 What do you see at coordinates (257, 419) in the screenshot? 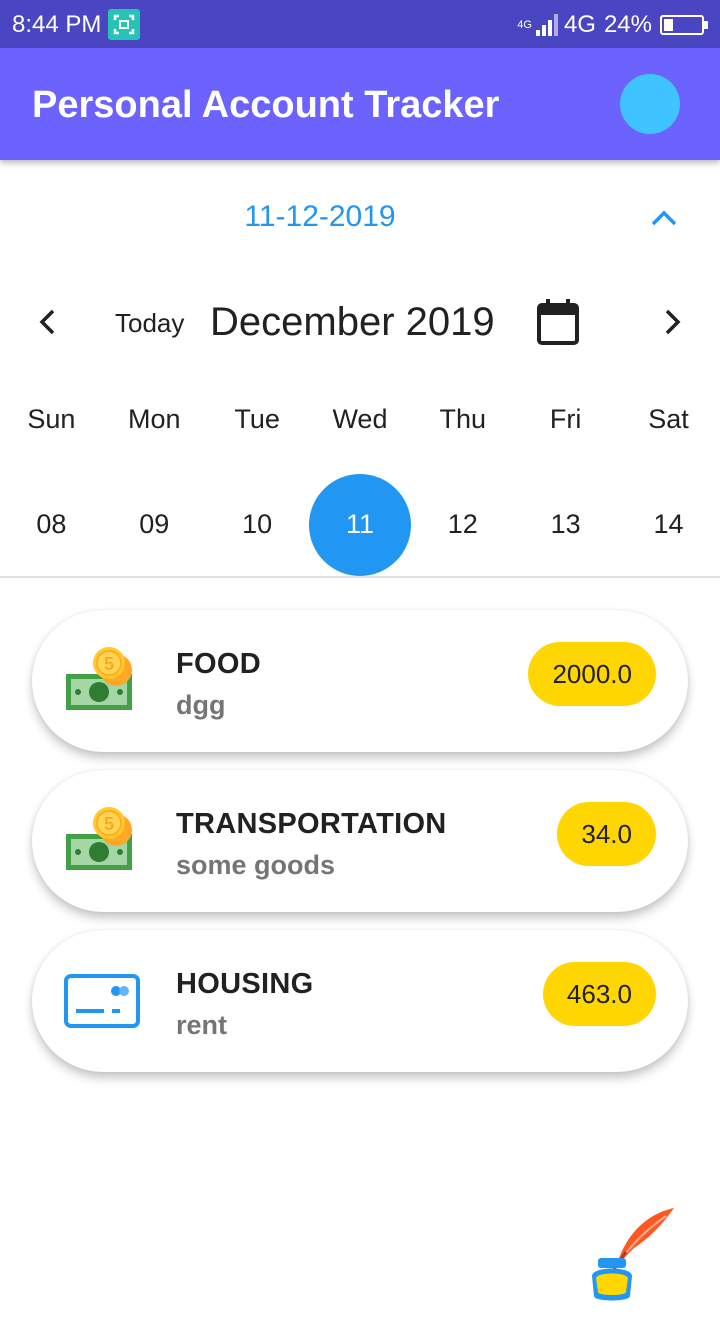
I see `weekday-label: Tue` at bounding box center [257, 419].